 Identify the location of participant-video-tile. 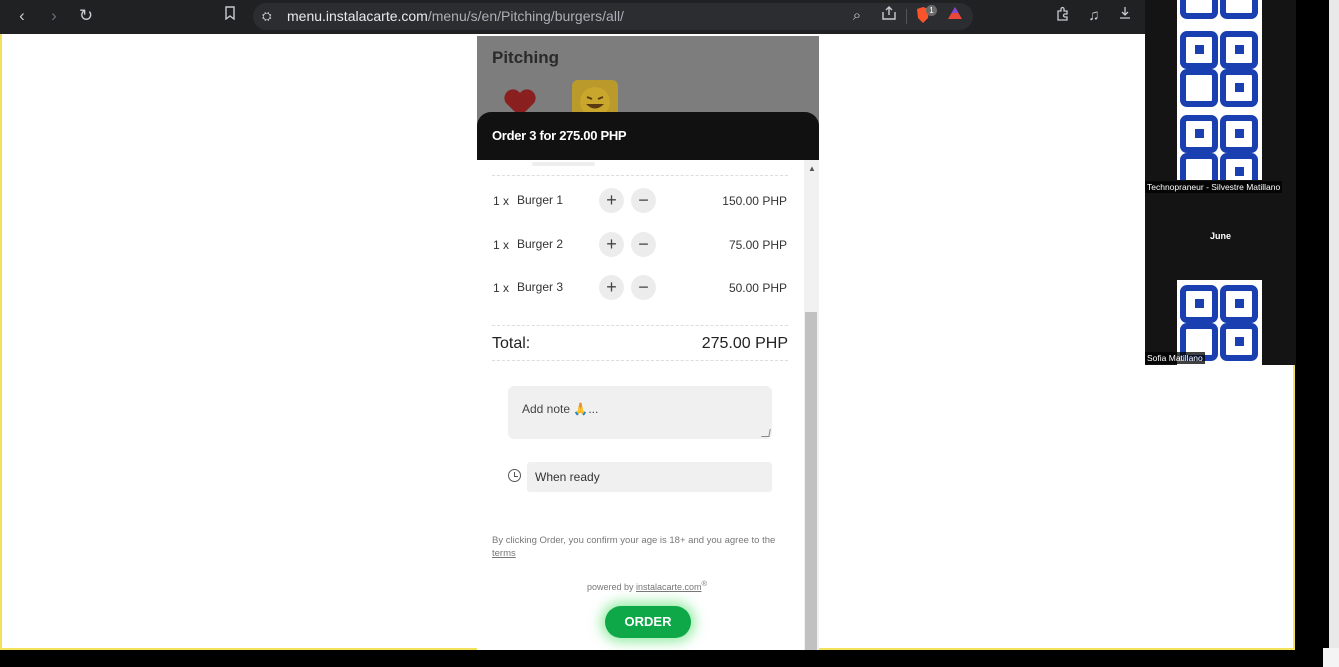
(1219, 90).